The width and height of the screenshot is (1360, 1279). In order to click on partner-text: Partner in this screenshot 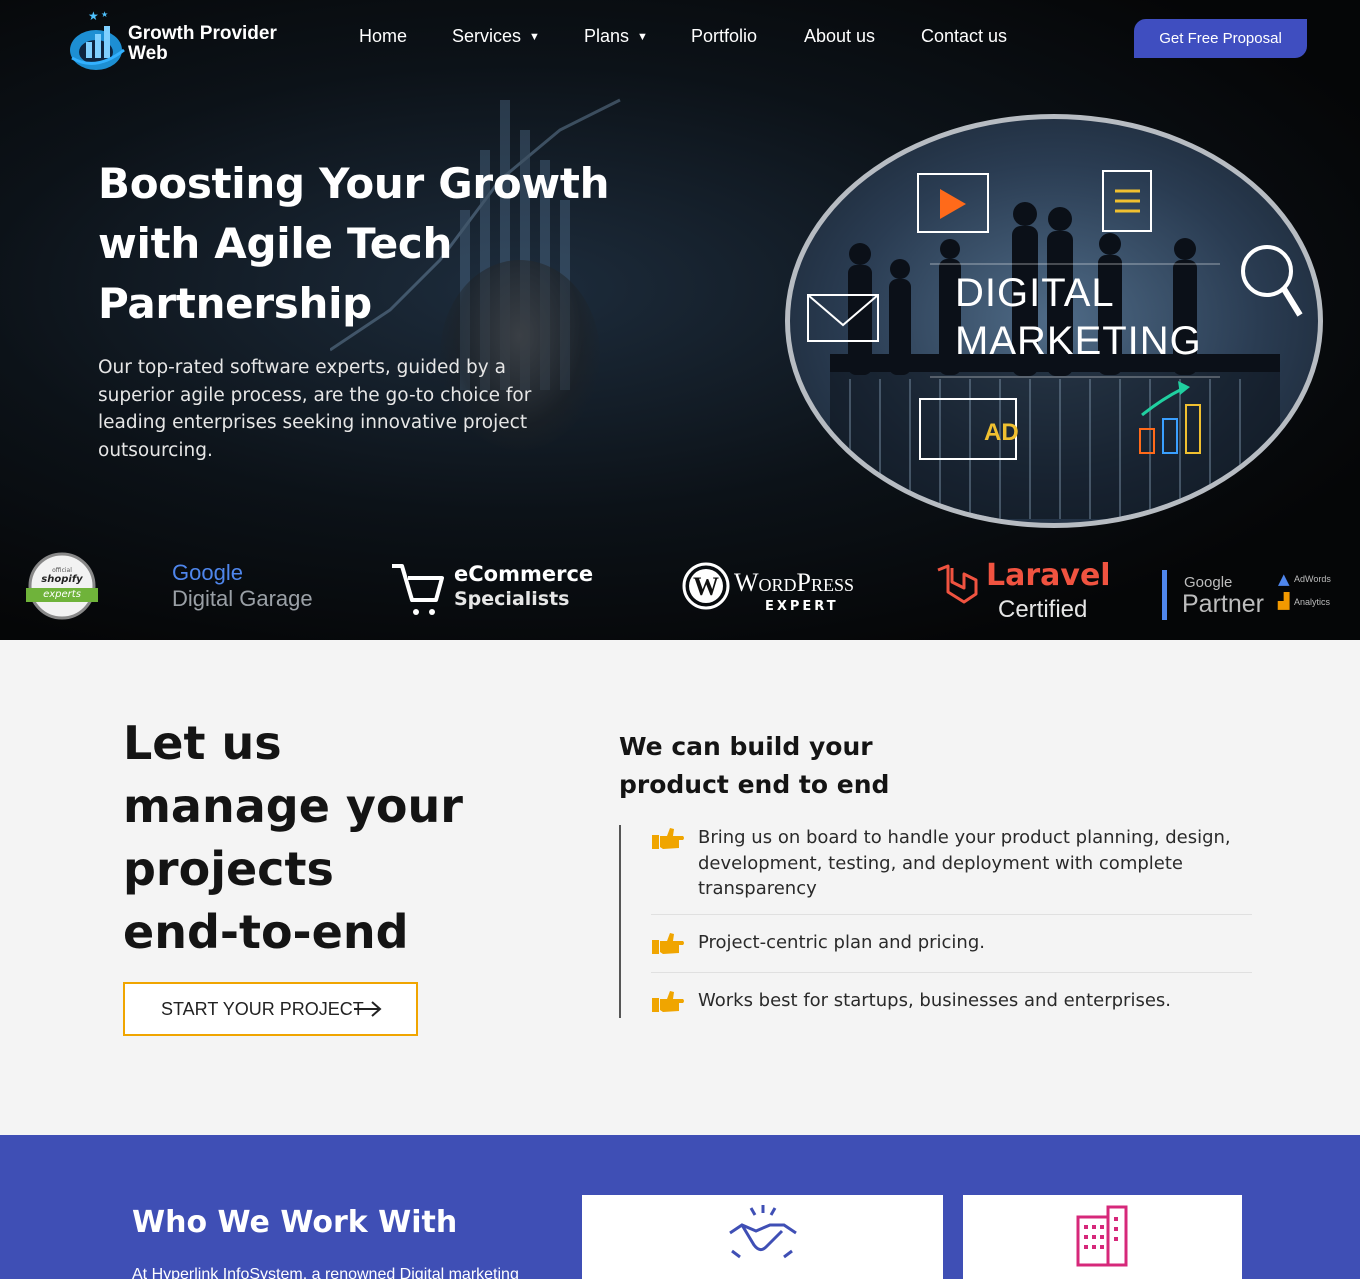, I will do `click(1223, 604)`.